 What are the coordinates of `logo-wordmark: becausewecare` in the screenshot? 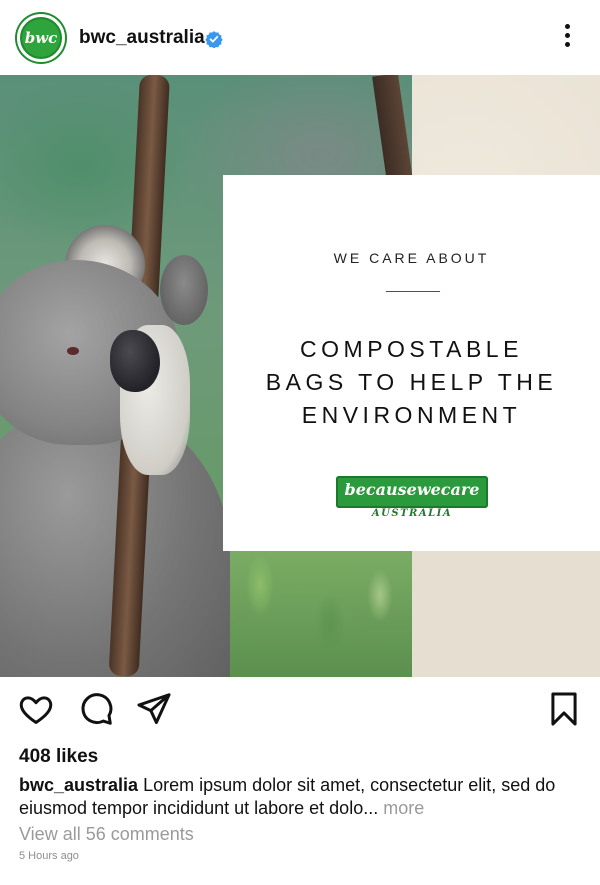 It's located at (412, 489).